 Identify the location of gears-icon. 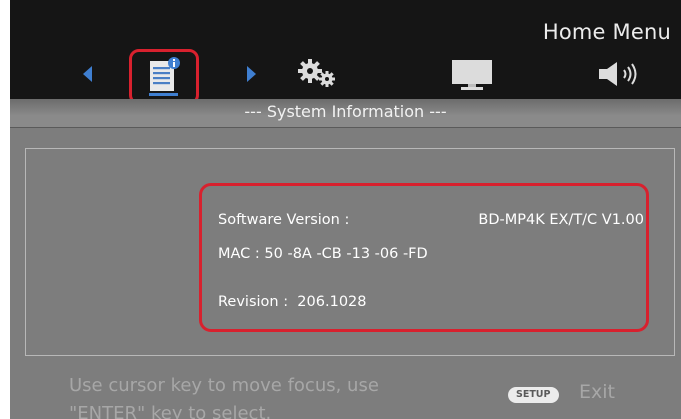
(316, 73).